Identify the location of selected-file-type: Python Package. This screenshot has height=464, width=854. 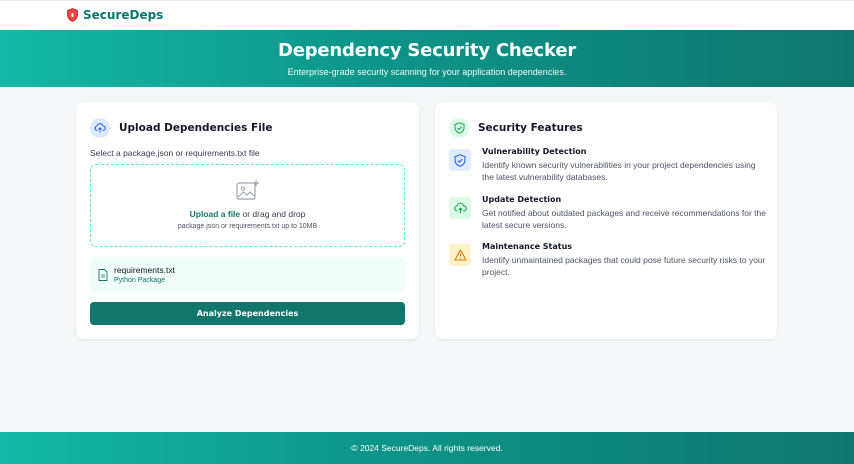
(139, 280).